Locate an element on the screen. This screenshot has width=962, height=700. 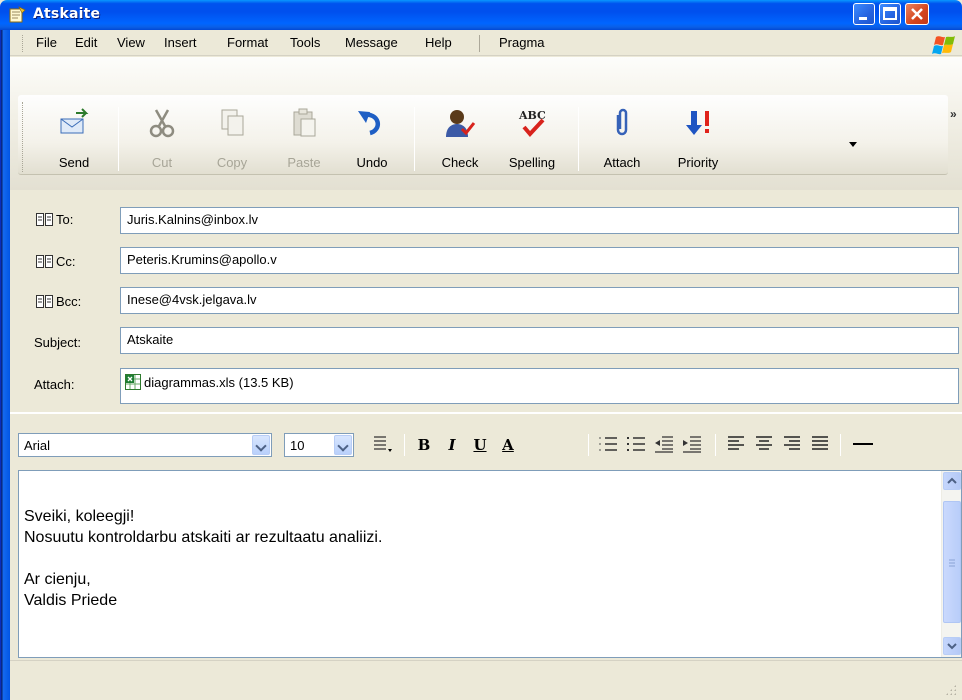
formatting-toolbar: Arial 10 B I U A is located at coordinates (486, 440).